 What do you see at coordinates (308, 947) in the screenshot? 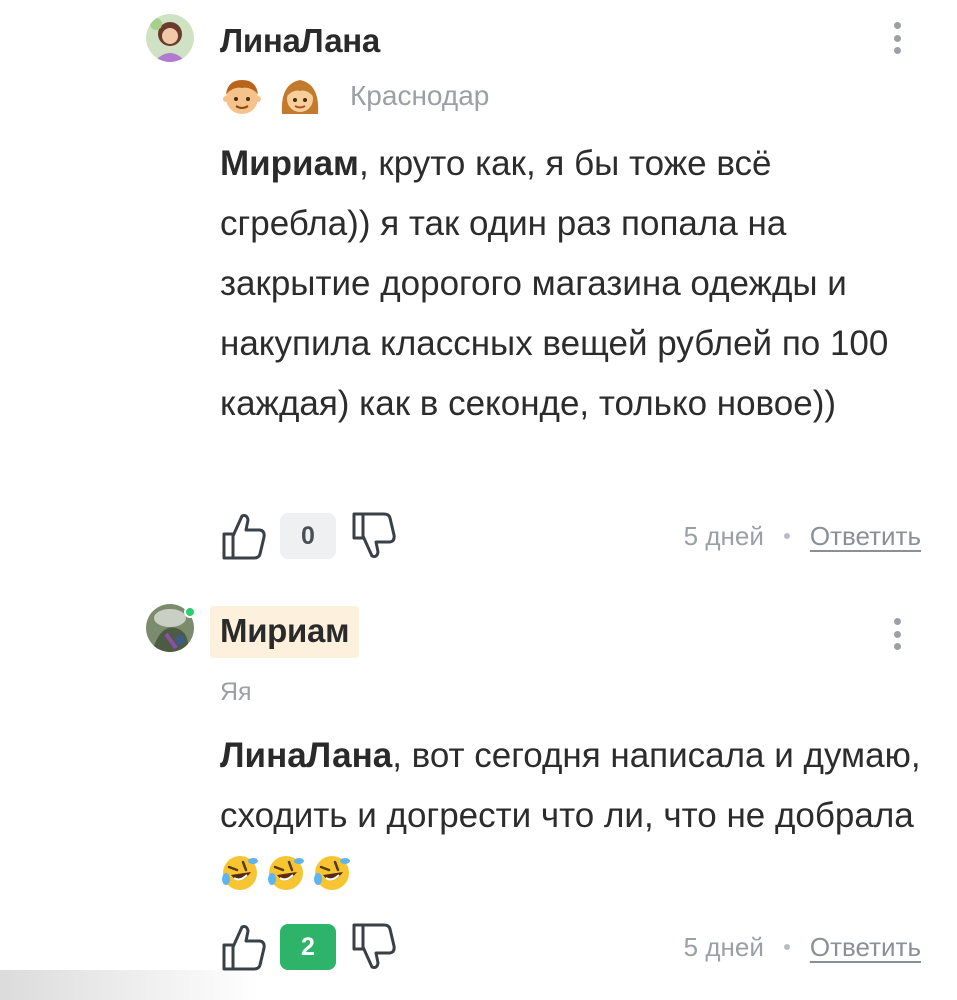
I see `rating-count: 2` at bounding box center [308, 947].